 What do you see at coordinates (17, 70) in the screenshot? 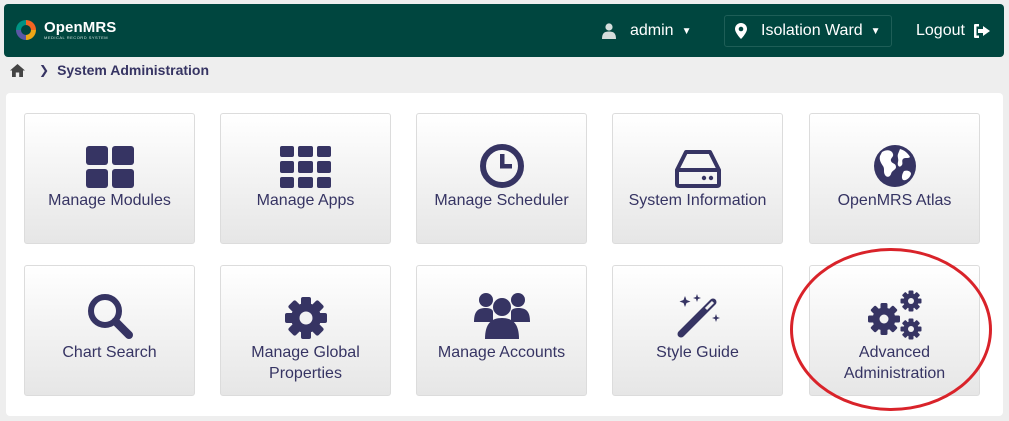
I see `home-icon` at bounding box center [17, 70].